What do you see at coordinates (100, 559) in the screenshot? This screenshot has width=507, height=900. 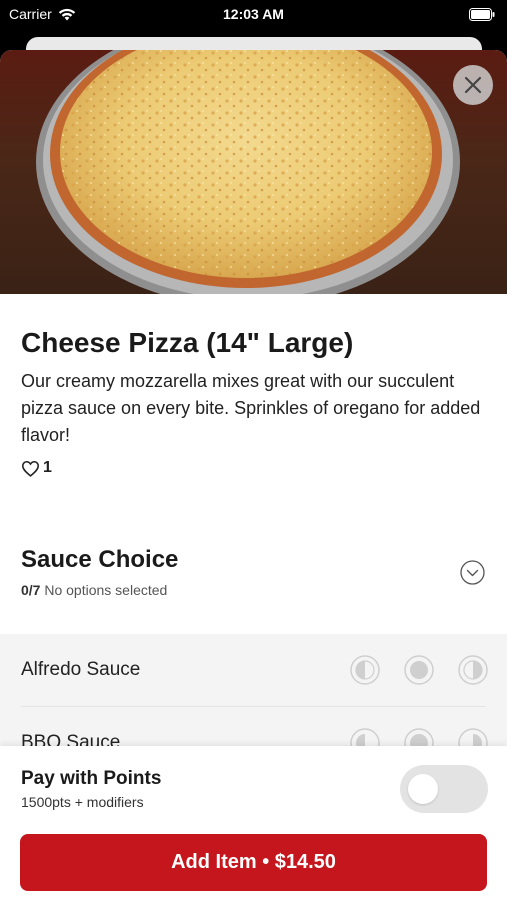 I see `section-title: Sauce Choice` at bounding box center [100, 559].